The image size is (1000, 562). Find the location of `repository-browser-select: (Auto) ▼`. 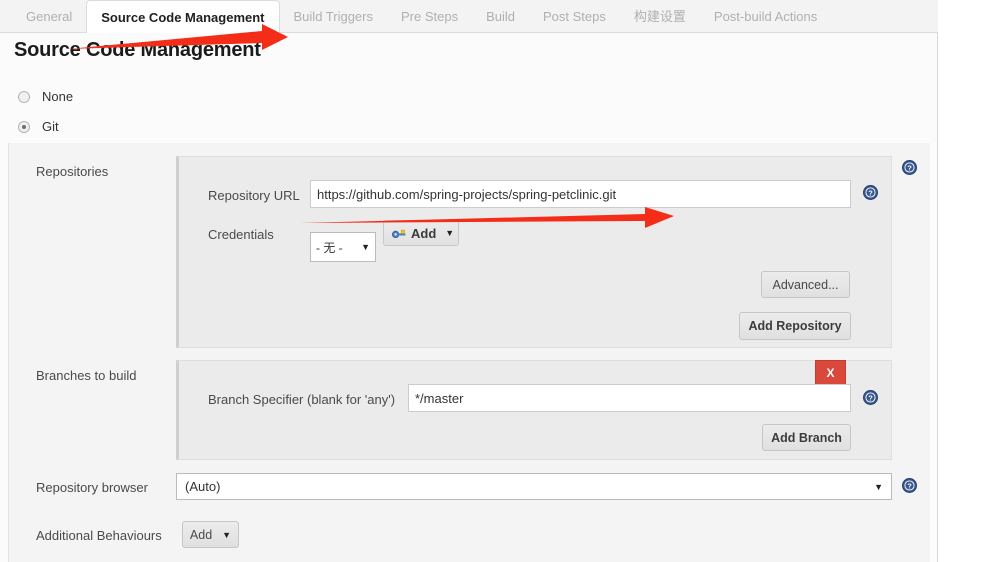

repository-browser-select: (Auto) ▼ is located at coordinates (534, 486).